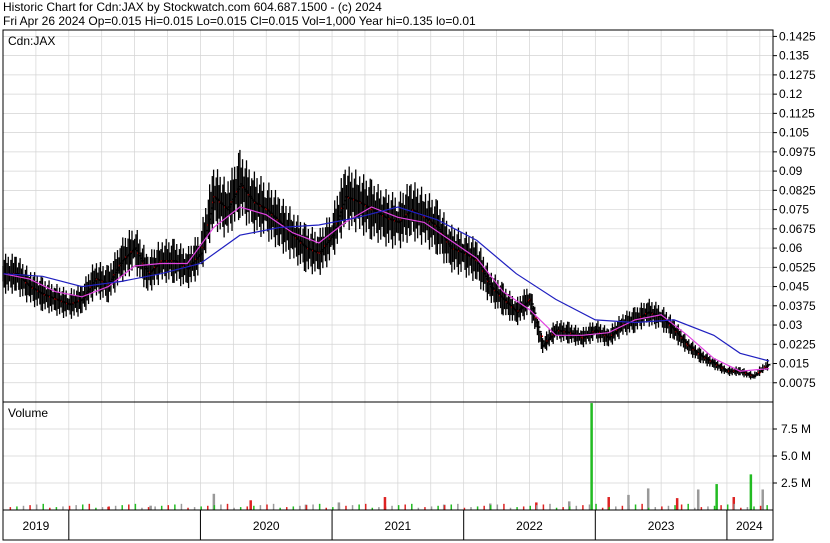 Image resolution: width=830 pixels, height=543 pixels. I want to click on price-tick-label: 0.09, so click(791, 171).